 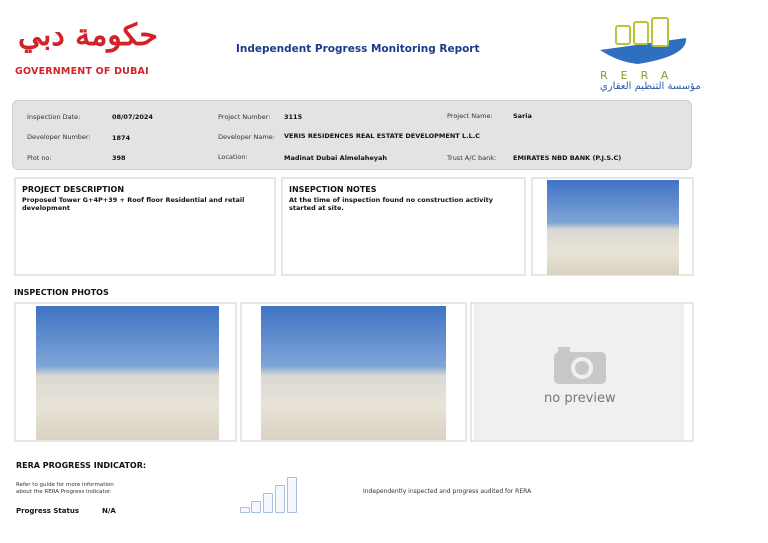 I want to click on project-name-value: Saria, so click(x=522, y=116).